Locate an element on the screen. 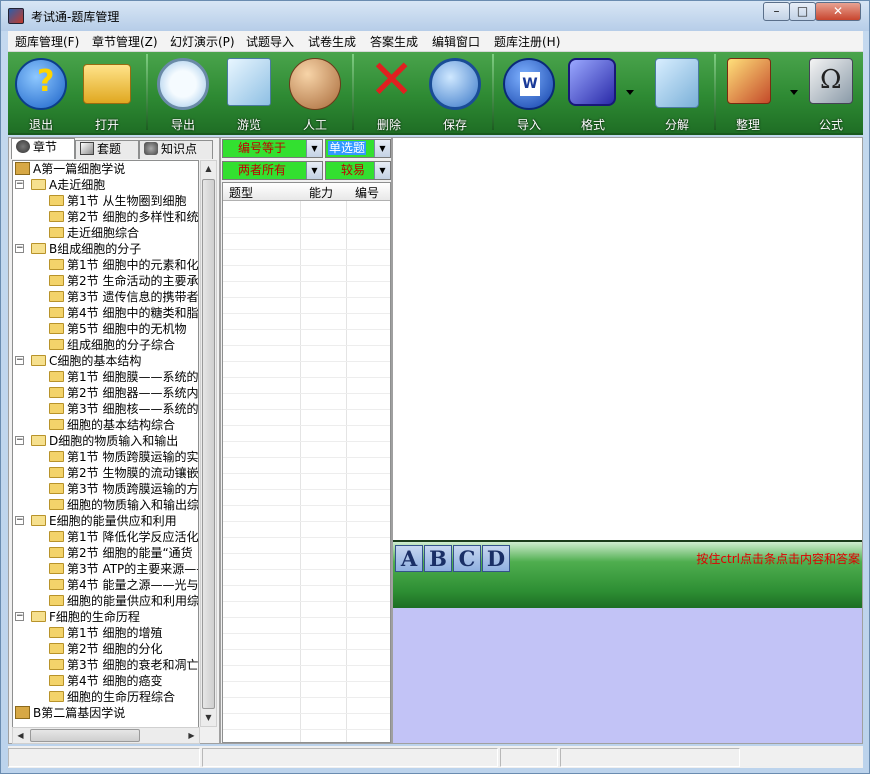 The width and height of the screenshot is (870, 774). question-grid: 题型 能力 编号 is located at coordinates (306, 462).